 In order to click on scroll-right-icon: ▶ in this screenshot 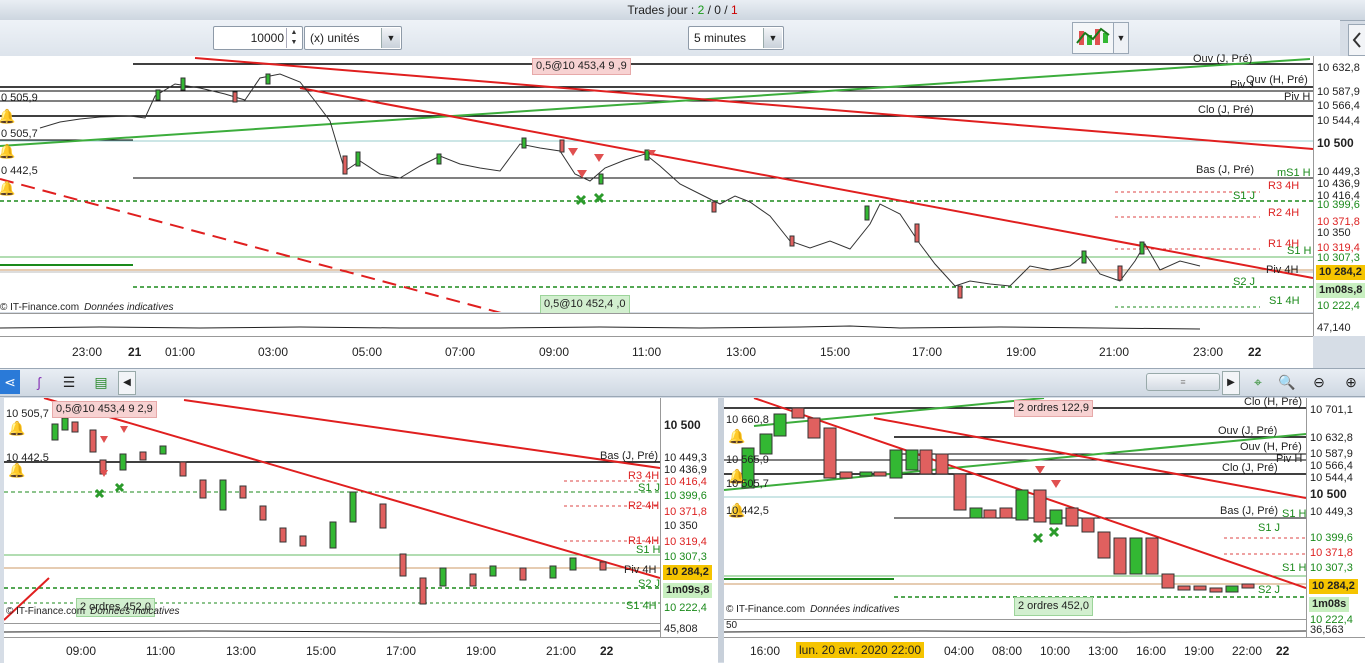, I will do `click(1231, 383)`.